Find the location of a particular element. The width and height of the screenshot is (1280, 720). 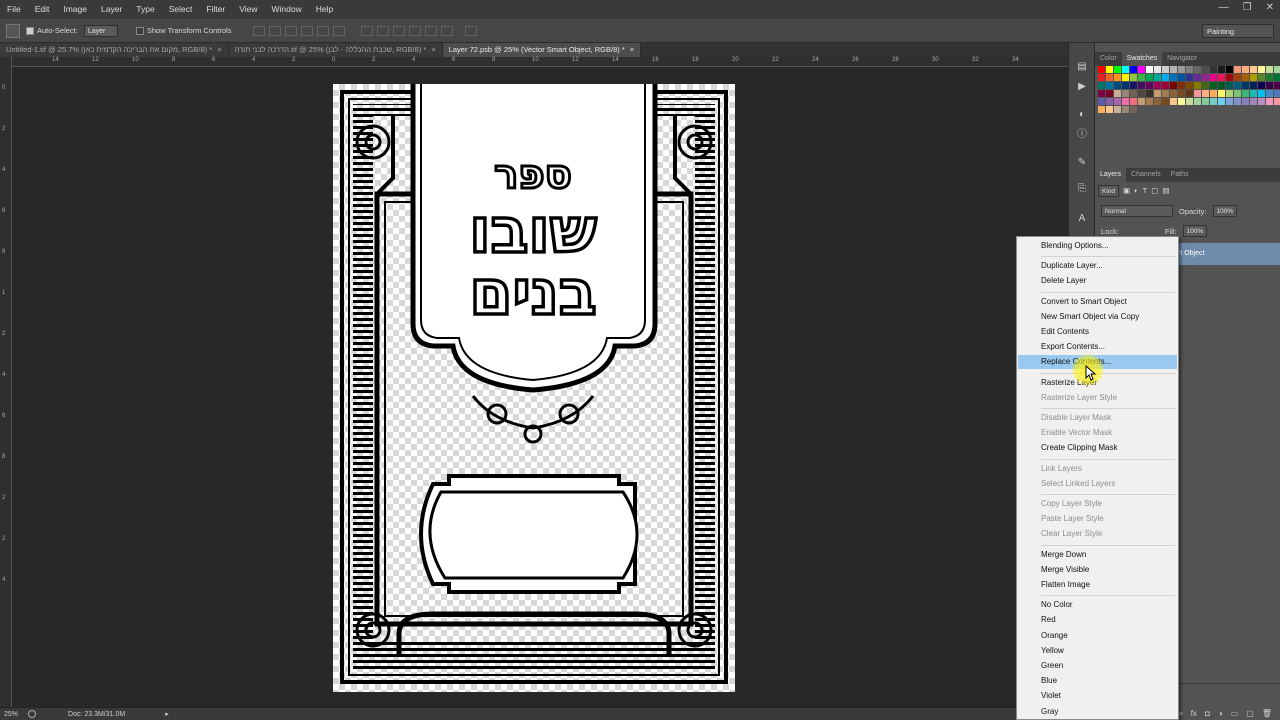

menu-item-no-color: No Color is located at coordinates (1097, 605).